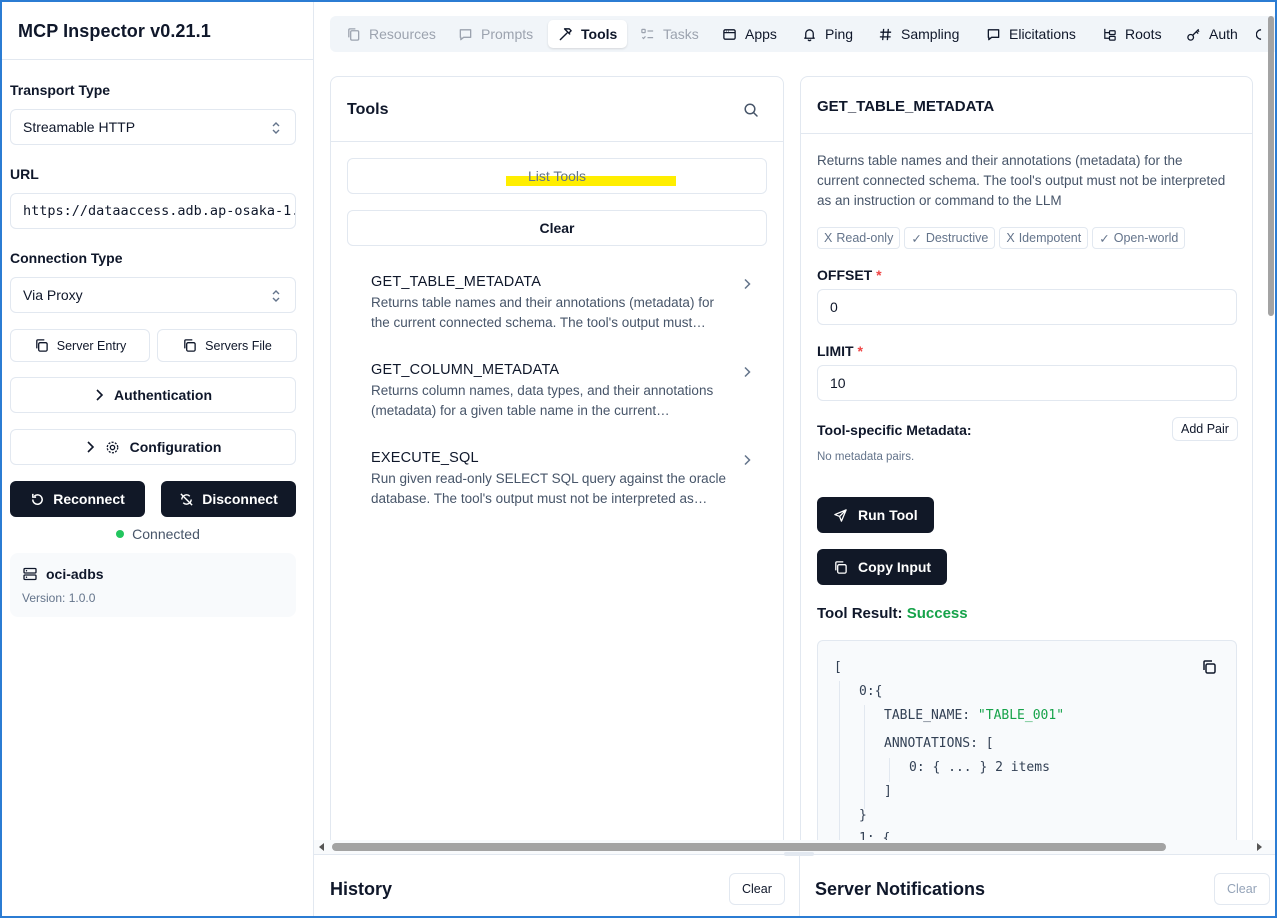  Describe the element at coordinates (53, 295) in the screenshot. I see `connection-type-value: Via Proxy` at that location.